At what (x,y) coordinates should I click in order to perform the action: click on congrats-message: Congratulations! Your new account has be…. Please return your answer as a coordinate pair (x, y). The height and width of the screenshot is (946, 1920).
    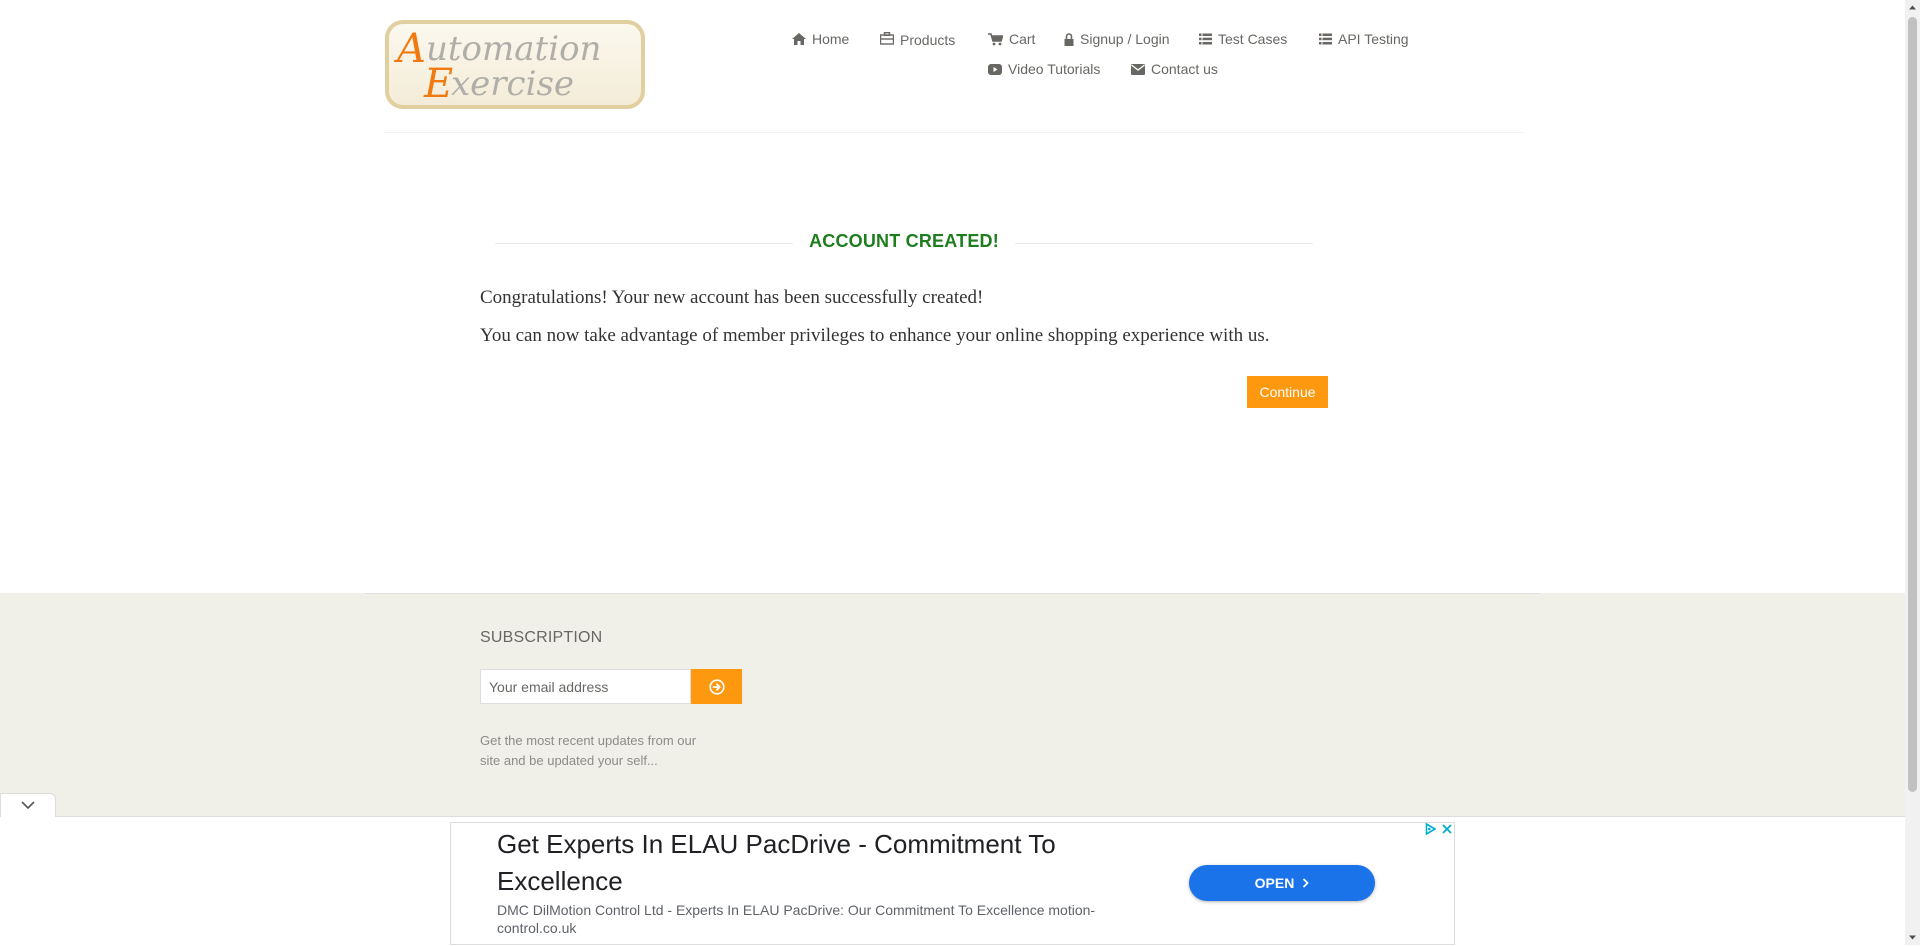
    Looking at the image, I should click on (732, 297).